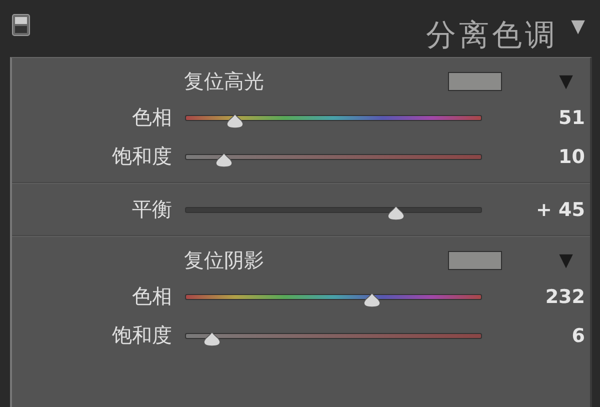  I want to click on toggle-icon, so click(21, 25).